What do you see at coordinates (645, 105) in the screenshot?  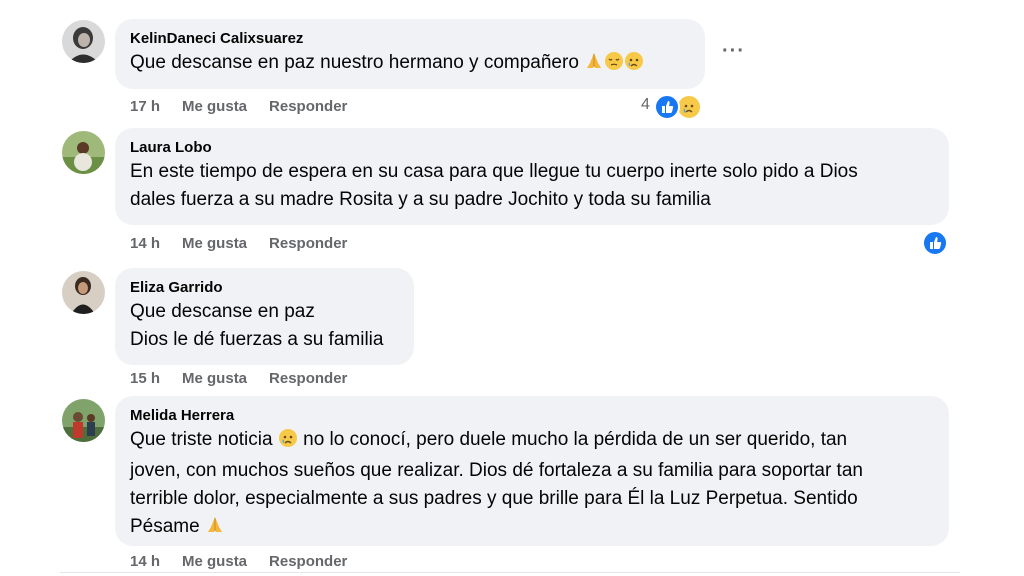 I see `reaction-count: 4` at bounding box center [645, 105].